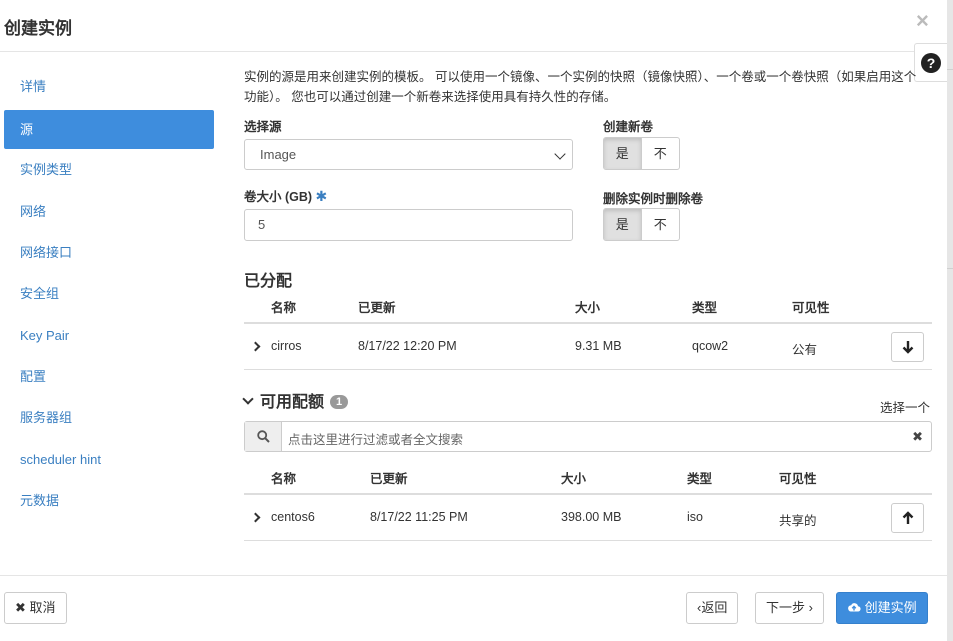 The width and height of the screenshot is (953, 641). What do you see at coordinates (890, 607) in the screenshot?
I see `create-instance-label: 创建实例` at bounding box center [890, 607].